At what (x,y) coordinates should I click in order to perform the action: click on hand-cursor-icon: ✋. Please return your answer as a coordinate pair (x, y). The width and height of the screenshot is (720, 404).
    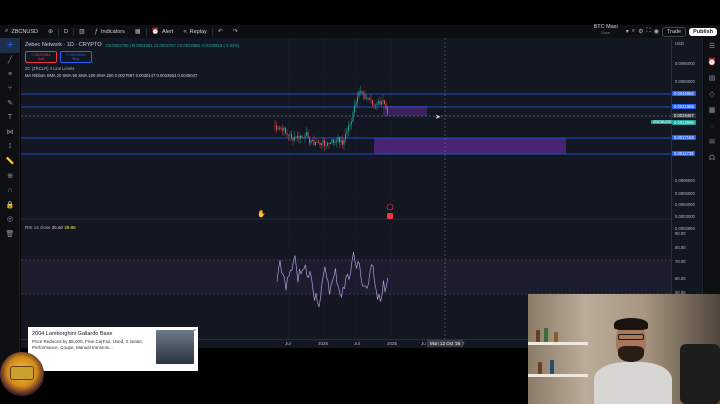
    Looking at the image, I should click on (261, 214).